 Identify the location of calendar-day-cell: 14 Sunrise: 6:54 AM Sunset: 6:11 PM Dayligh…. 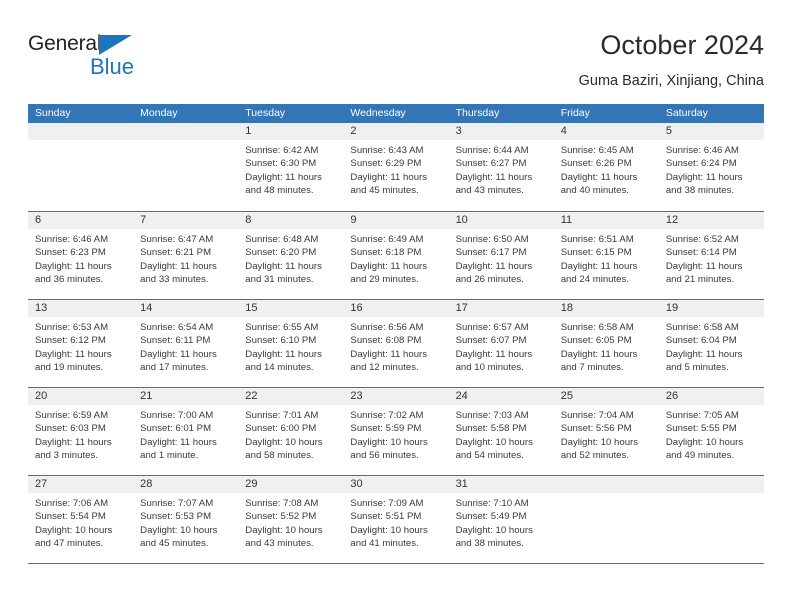
(186, 343).